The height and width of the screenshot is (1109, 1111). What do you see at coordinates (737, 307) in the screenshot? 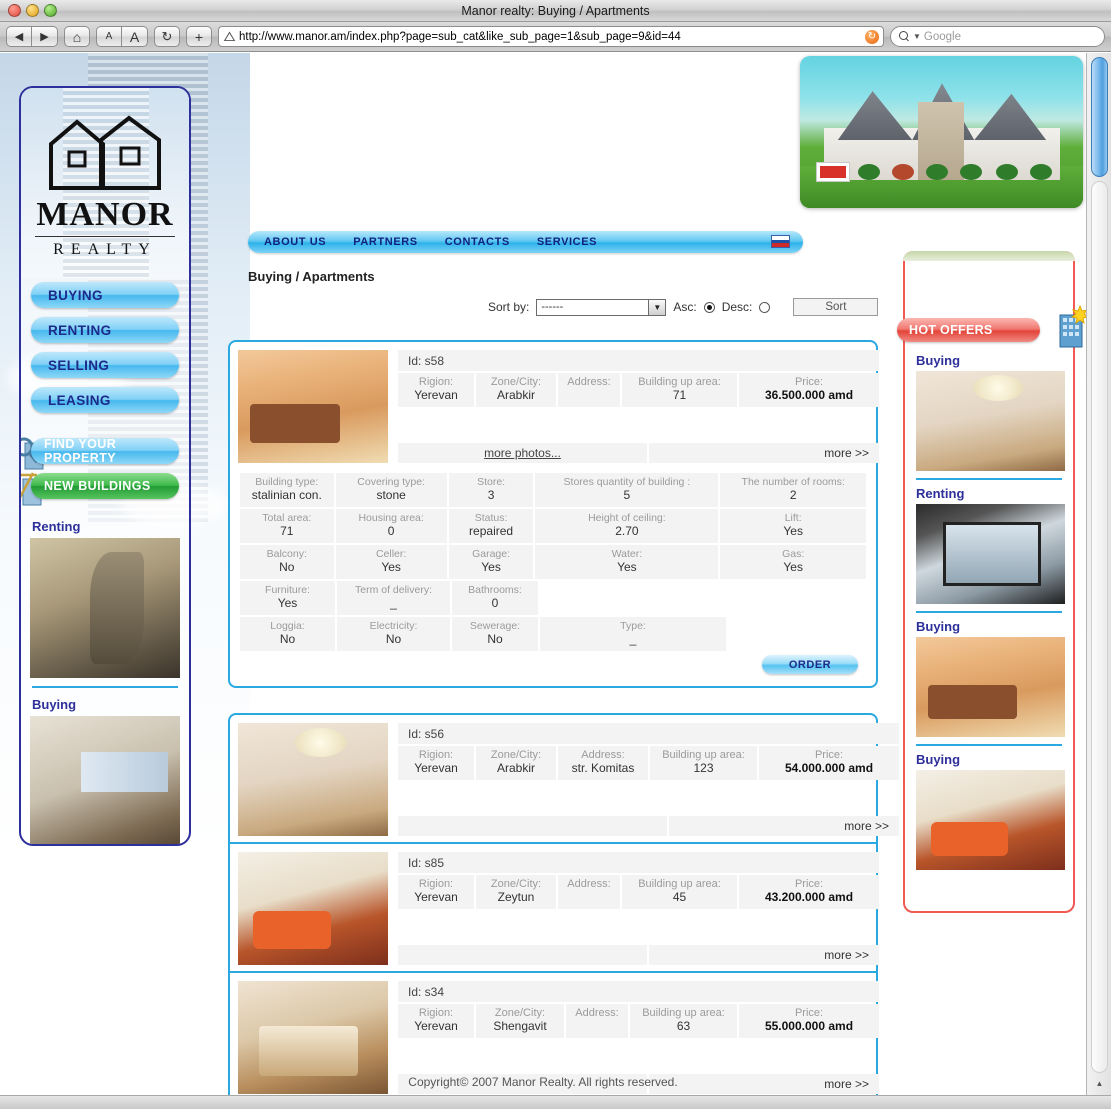
I see `desc-label: Desc:` at bounding box center [737, 307].